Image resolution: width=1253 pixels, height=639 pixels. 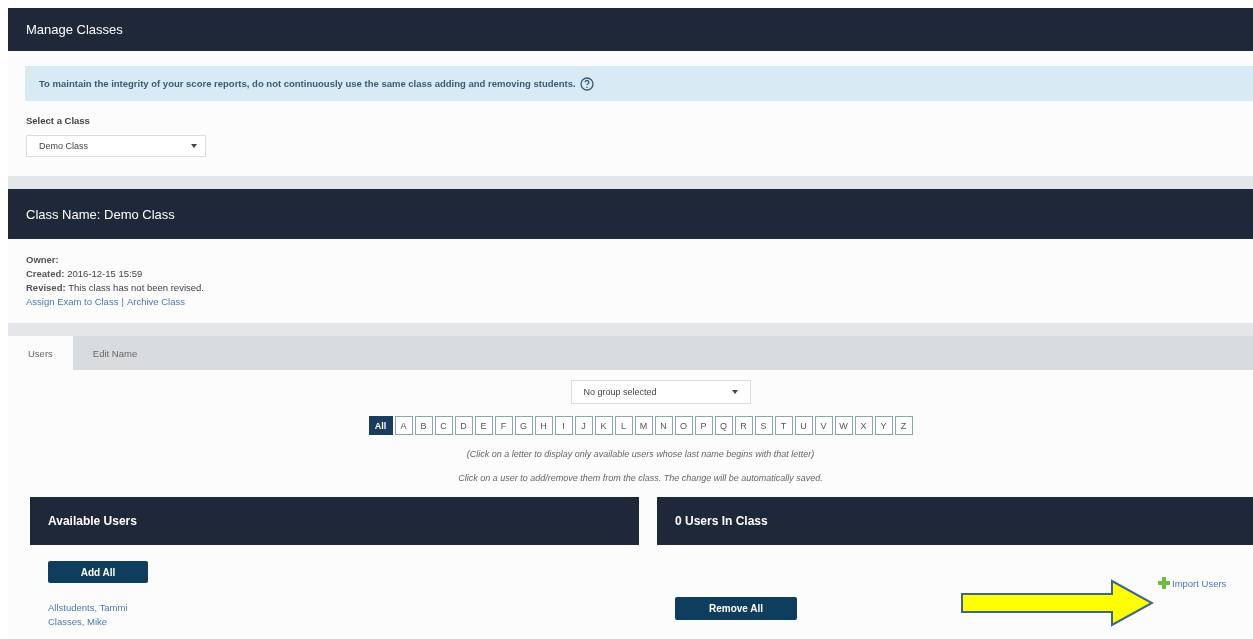 I want to click on letter-filter: F, so click(x=503, y=425).